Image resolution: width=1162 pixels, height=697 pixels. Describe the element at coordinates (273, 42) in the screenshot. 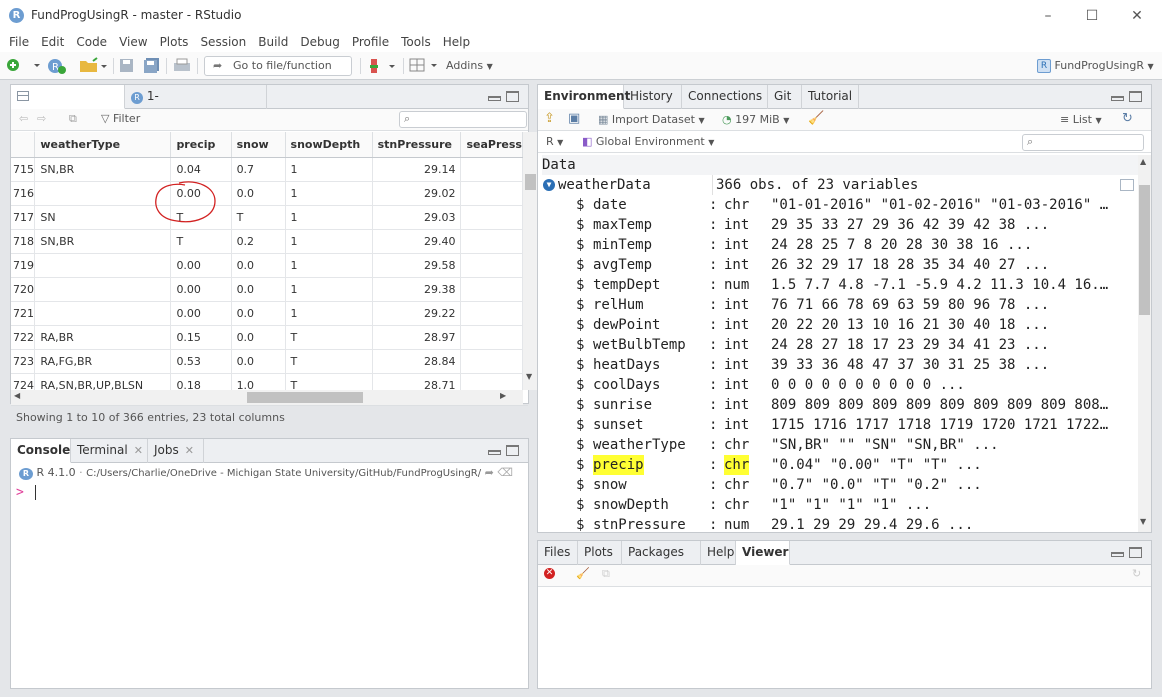

I see `menu-build: Build` at that location.